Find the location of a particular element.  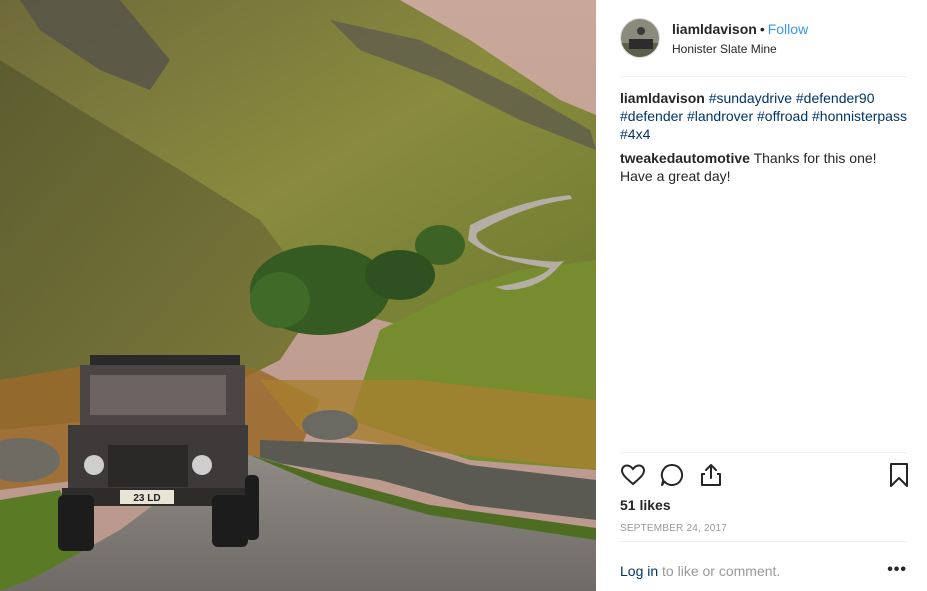

bookmark-icon is located at coordinates (899, 475).